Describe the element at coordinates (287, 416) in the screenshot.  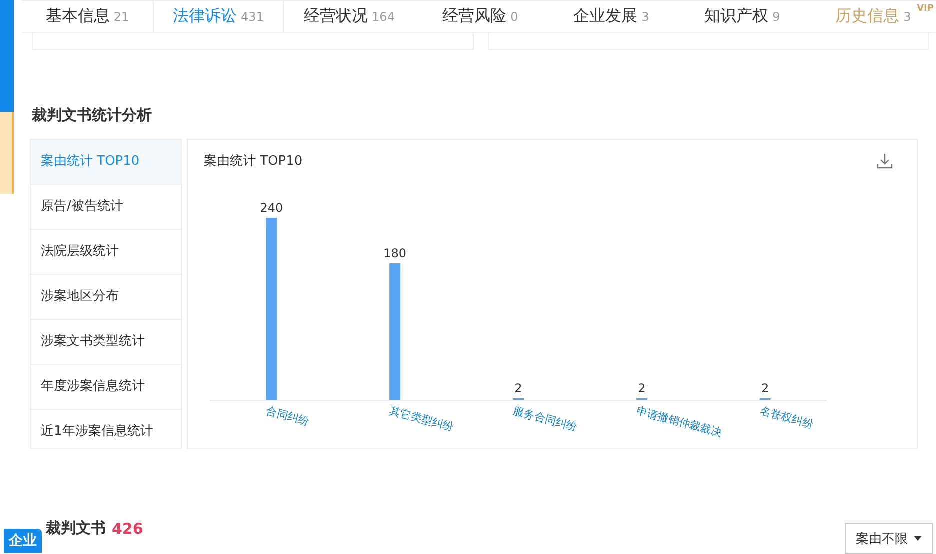
I see `category-label: 合同纠纷` at that location.